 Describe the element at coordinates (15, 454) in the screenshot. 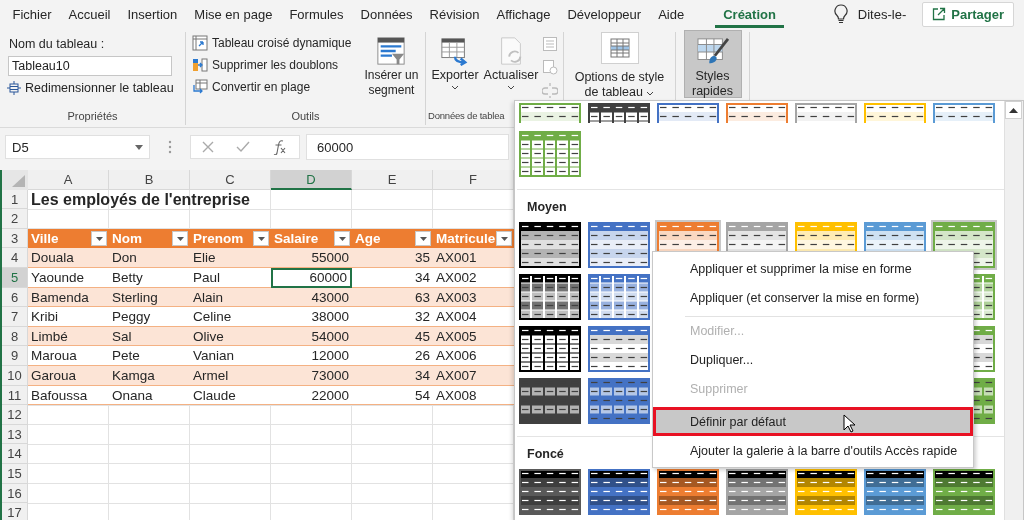

I see `row-header: 14` at that location.